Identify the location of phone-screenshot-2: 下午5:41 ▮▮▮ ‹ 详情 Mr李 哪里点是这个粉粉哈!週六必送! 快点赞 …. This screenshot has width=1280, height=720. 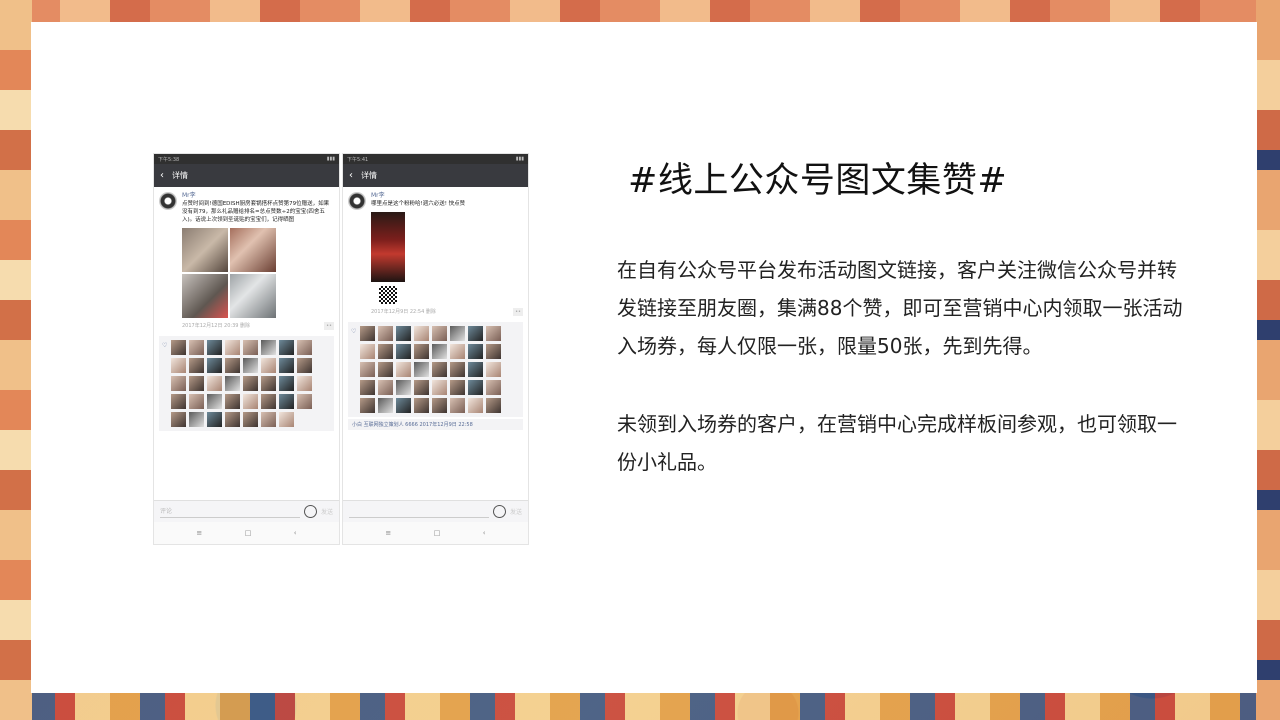
(435, 349).